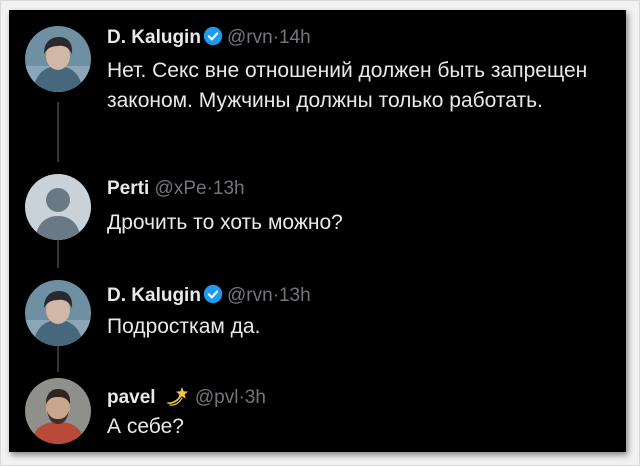 This screenshot has width=640, height=466. What do you see at coordinates (145, 426) in the screenshot?
I see `tweet-4-text: А себе?` at bounding box center [145, 426].